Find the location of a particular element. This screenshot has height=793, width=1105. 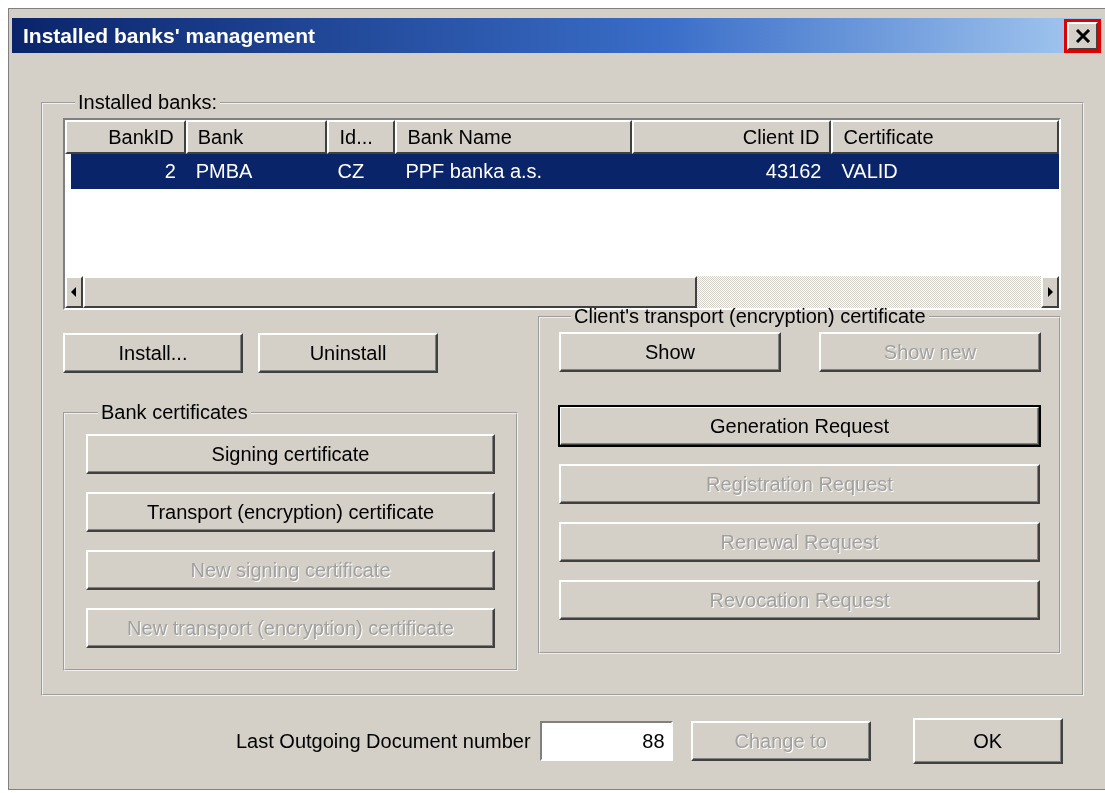

column-header: Bank Name is located at coordinates (513, 137).